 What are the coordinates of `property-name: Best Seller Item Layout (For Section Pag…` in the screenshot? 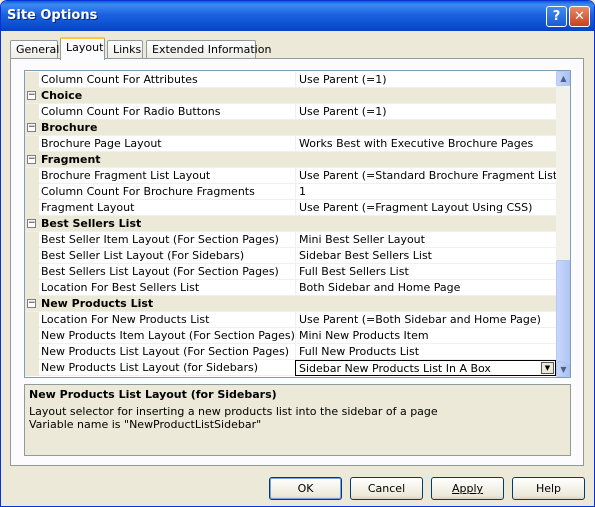 It's located at (167, 239).